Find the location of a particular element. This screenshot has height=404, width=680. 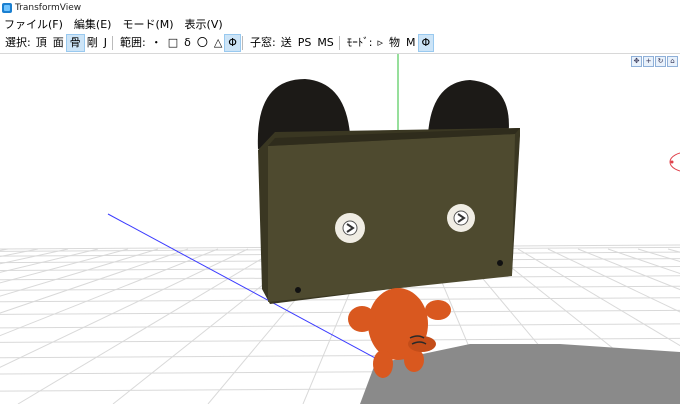

left-eye is located at coordinates (350, 228).